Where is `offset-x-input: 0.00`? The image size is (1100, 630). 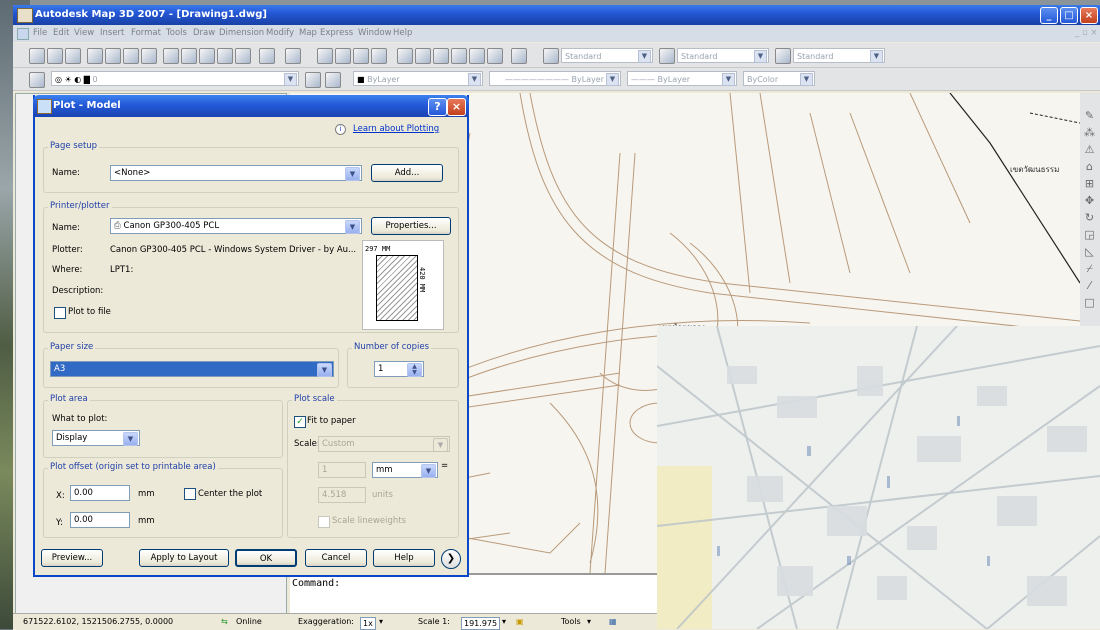 offset-x-input: 0.00 is located at coordinates (100, 493).